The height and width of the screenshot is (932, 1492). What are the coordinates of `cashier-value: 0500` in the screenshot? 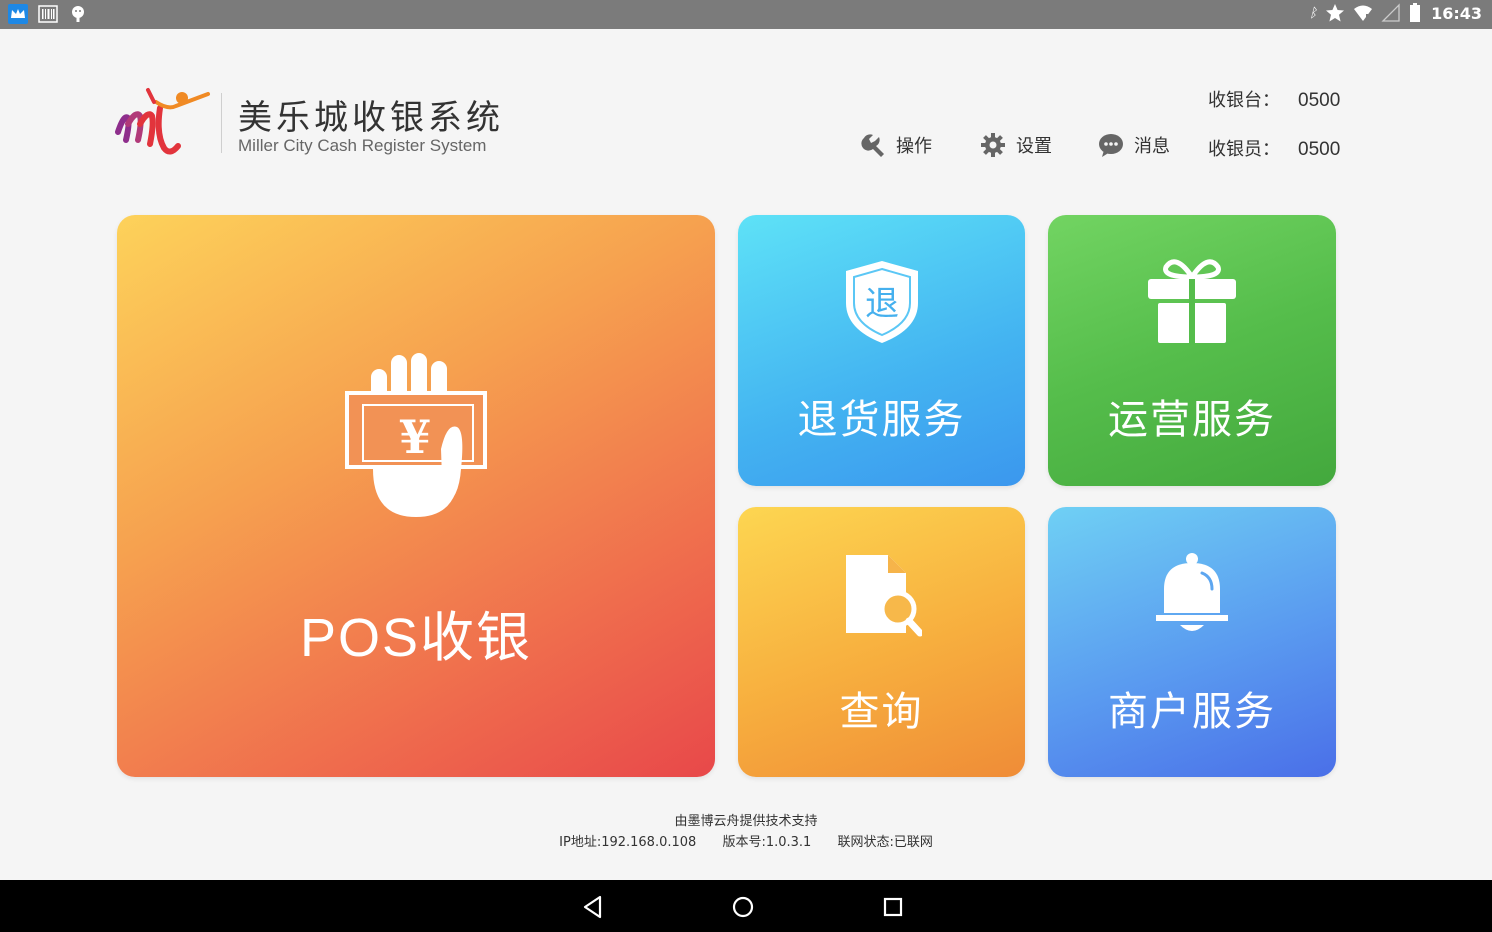 It's located at (1319, 149).